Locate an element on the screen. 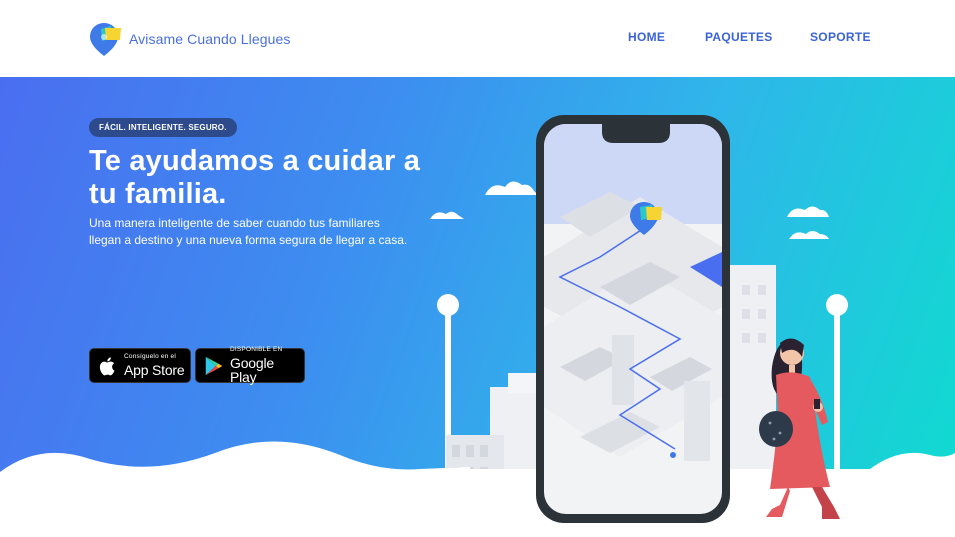 Image resolution: width=955 pixels, height=537 pixels. google-play-label: Google Play is located at coordinates (252, 369).